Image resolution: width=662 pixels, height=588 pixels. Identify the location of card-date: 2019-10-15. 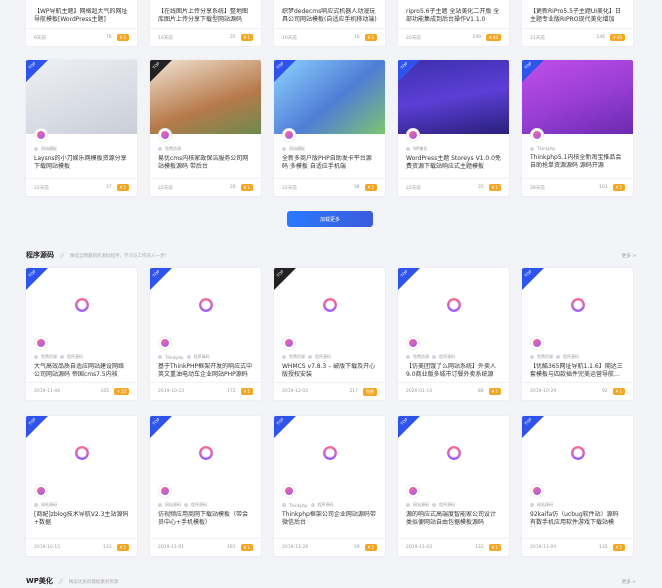
(47, 547).